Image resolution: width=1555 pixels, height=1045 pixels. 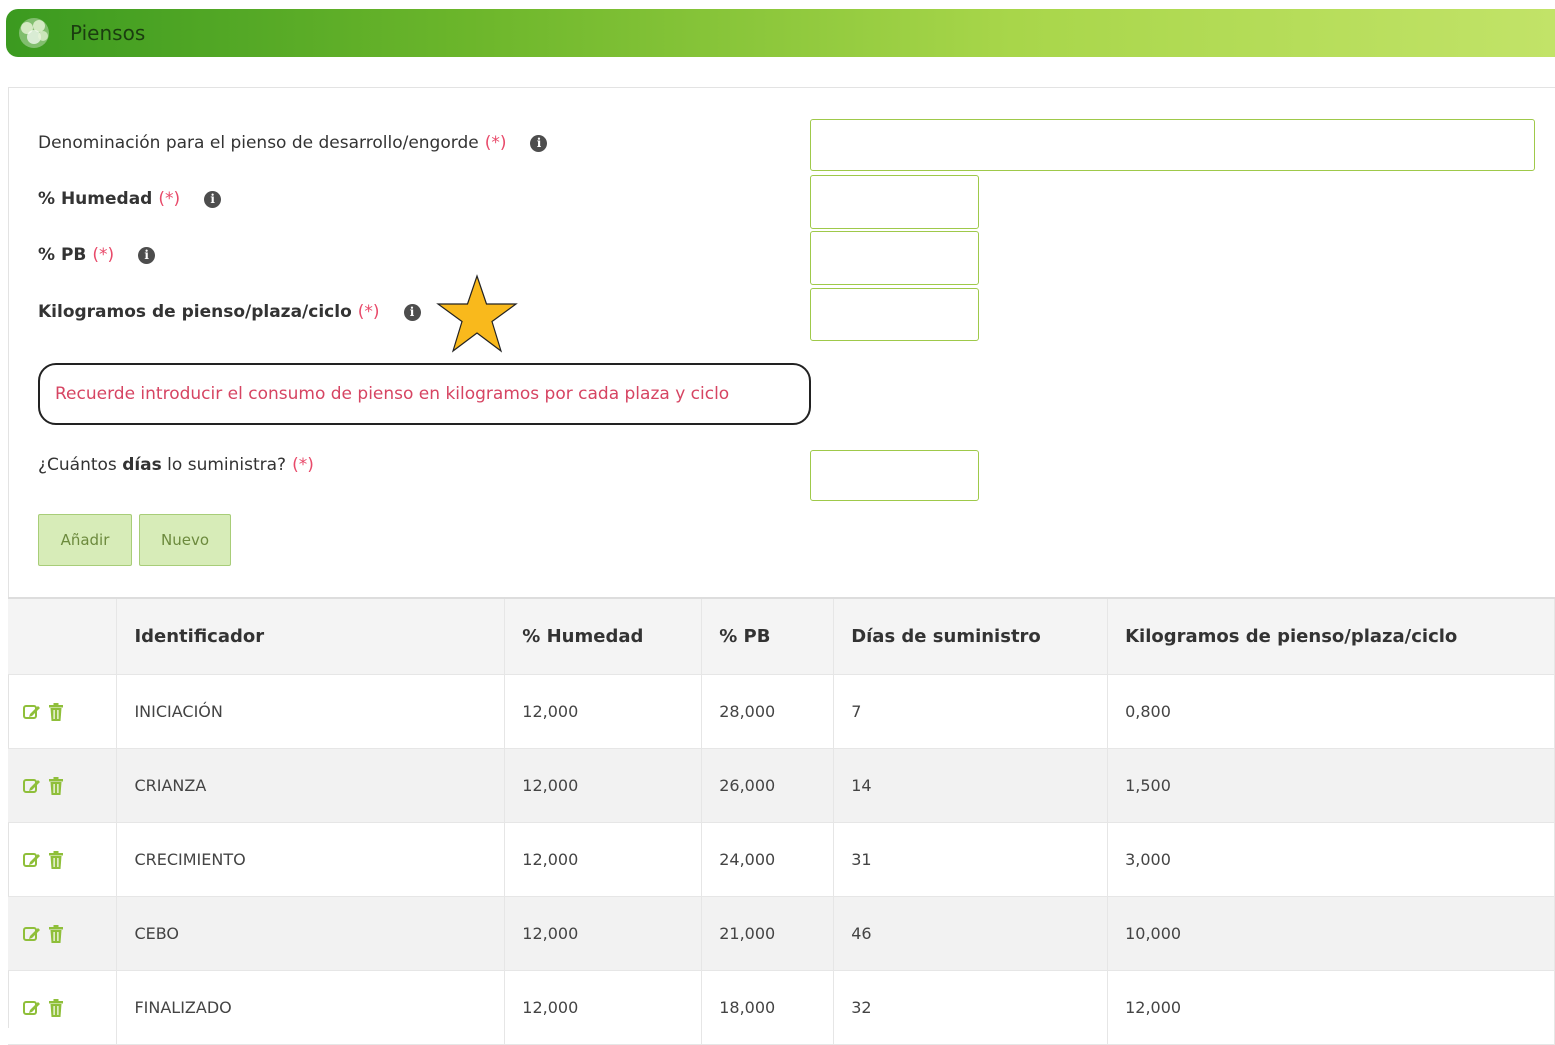 What do you see at coordinates (971, 933) in the screenshot?
I see `cell-dias: 46` at bounding box center [971, 933].